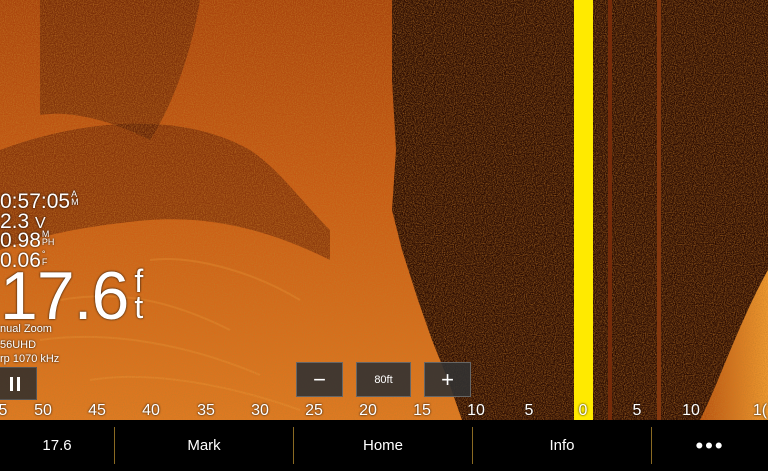 Image resolution: width=768 pixels, height=471 pixels. Describe the element at coordinates (583, 410) in the screenshot. I see `scale-label: 0` at that location.